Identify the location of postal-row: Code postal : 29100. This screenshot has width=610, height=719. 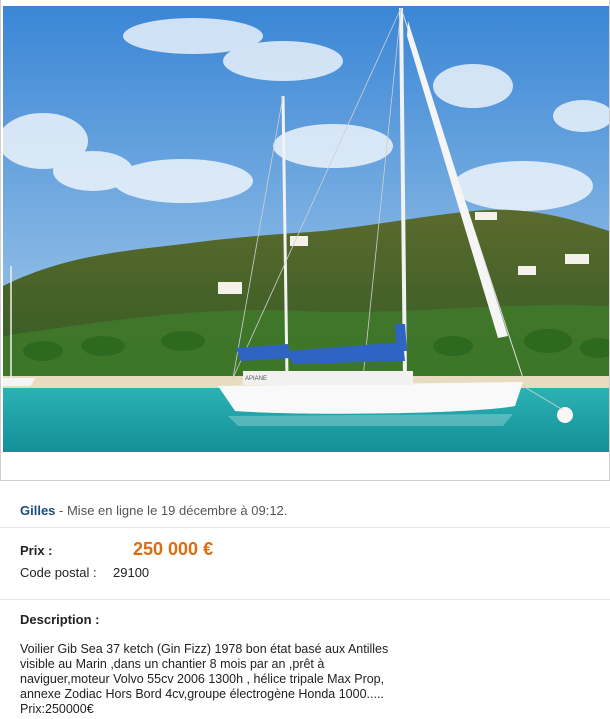
(300, 575).